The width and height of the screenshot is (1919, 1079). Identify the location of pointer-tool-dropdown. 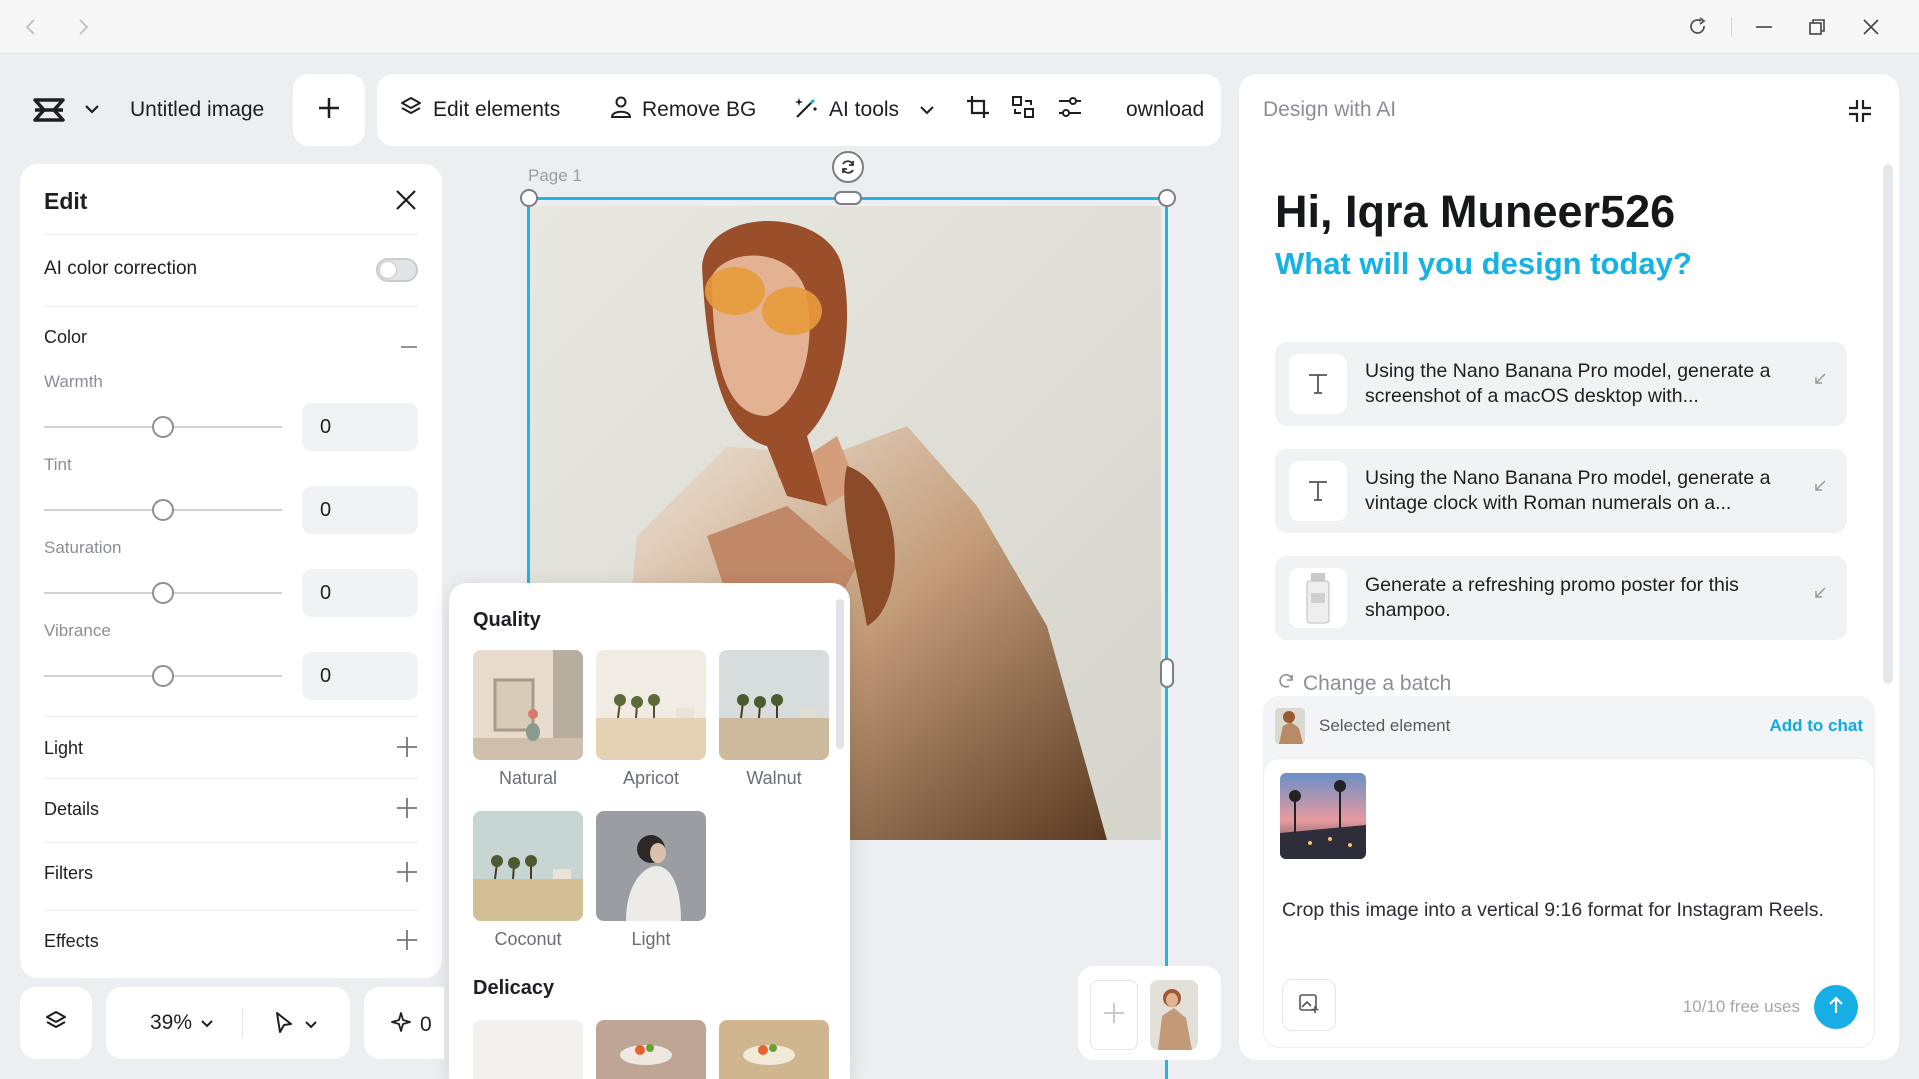
(296, 1025).